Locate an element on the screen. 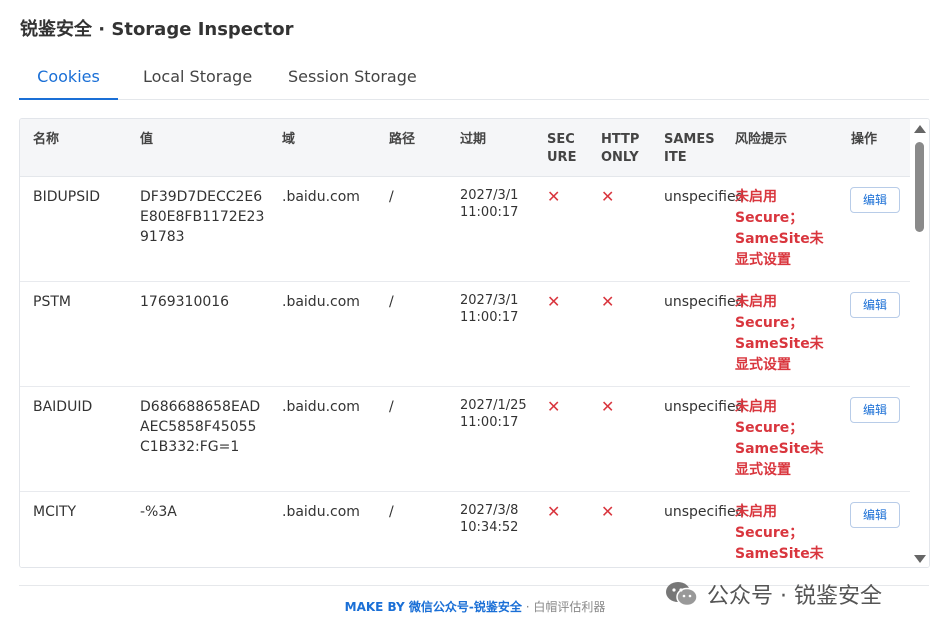 The image size is (950, 630). header-httponly: HTTP ONLY is located at coordinates (620, 148).